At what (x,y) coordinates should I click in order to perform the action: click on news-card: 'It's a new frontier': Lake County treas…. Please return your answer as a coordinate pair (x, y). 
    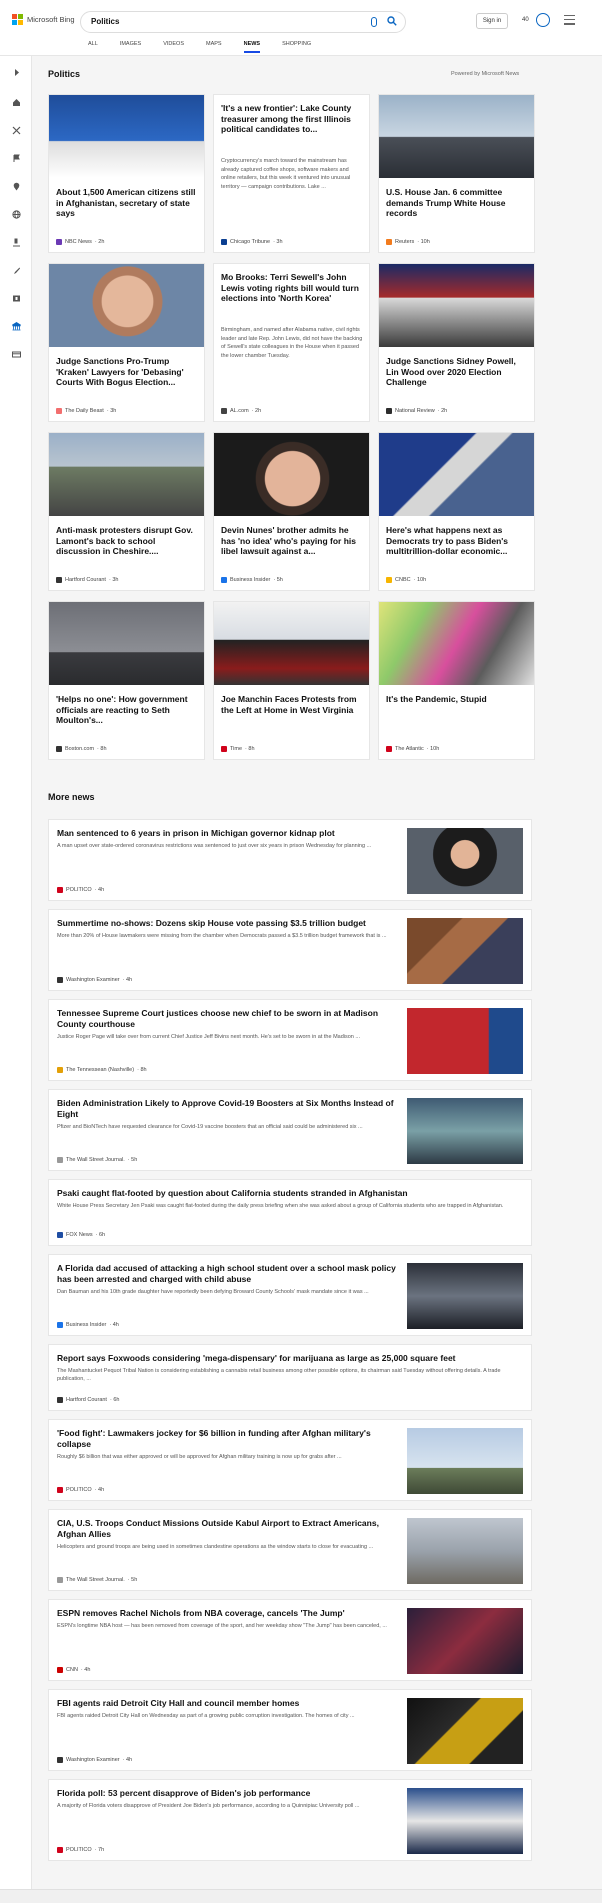
    Looking at the image, I should click on (291, 173).